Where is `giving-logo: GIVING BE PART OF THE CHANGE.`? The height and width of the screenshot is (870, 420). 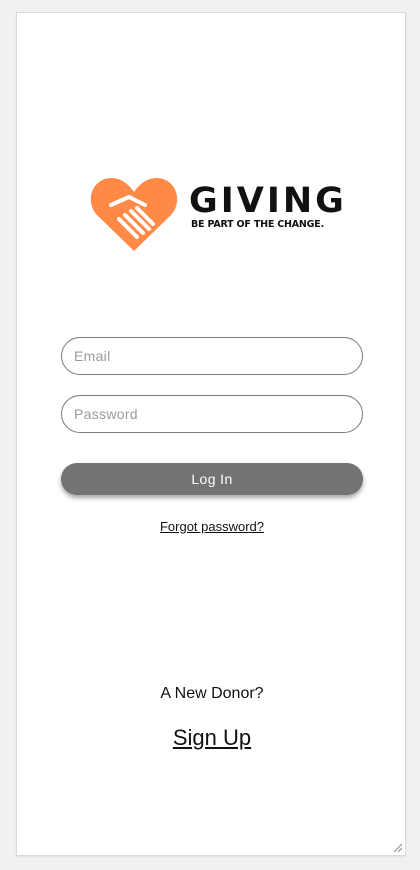
giving-logo: GIVING BE PART OF THE CHANGE. is located at coordinates (216, 215).